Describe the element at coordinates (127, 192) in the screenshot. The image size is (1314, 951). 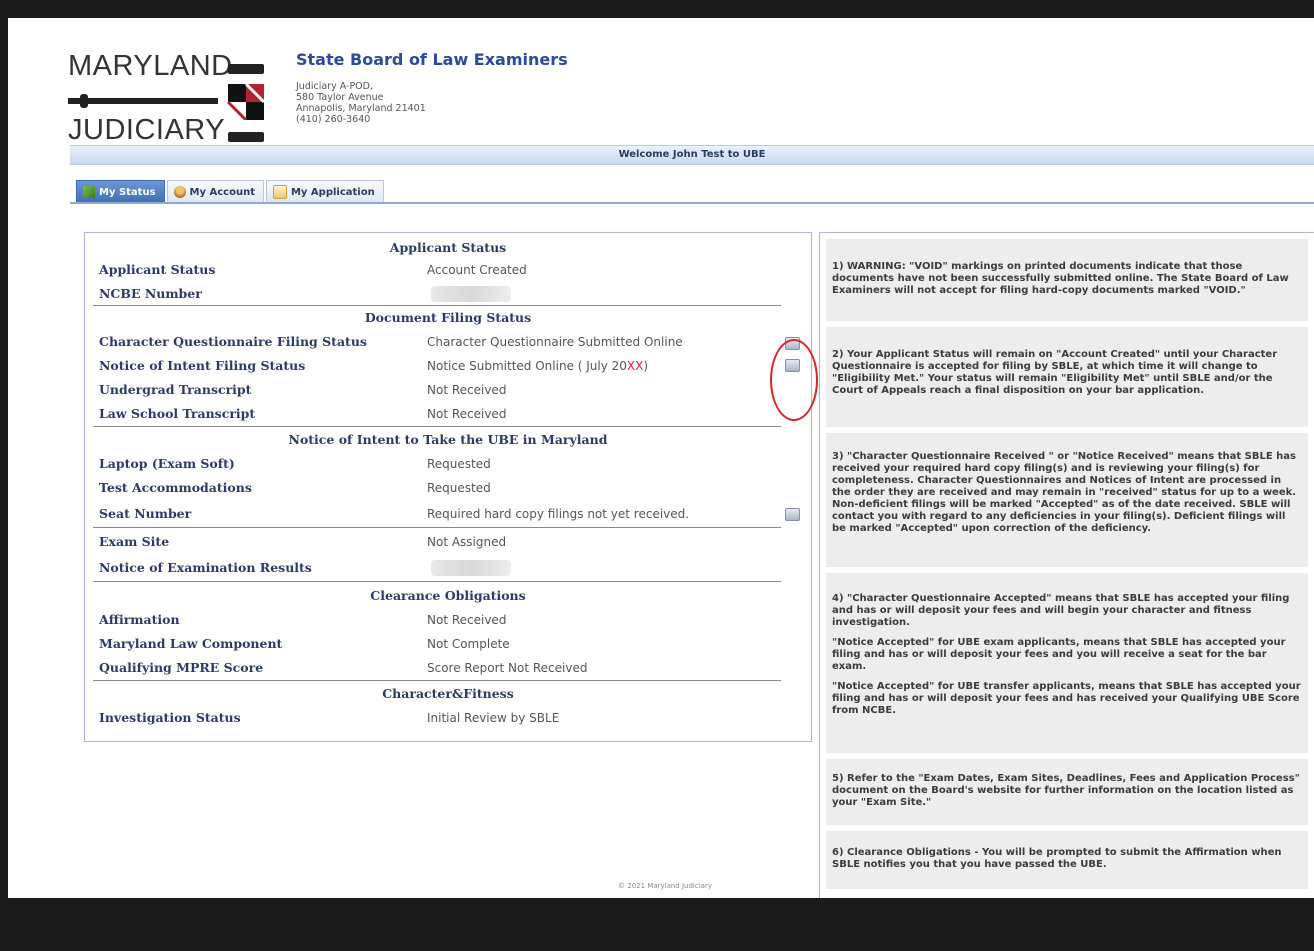
I see `tab-label: My Status` at that location.